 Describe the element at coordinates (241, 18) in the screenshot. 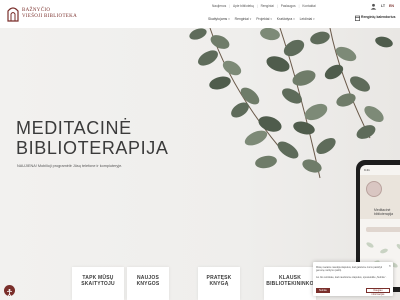

I see `menu-item-label: Renginiai` at that location.